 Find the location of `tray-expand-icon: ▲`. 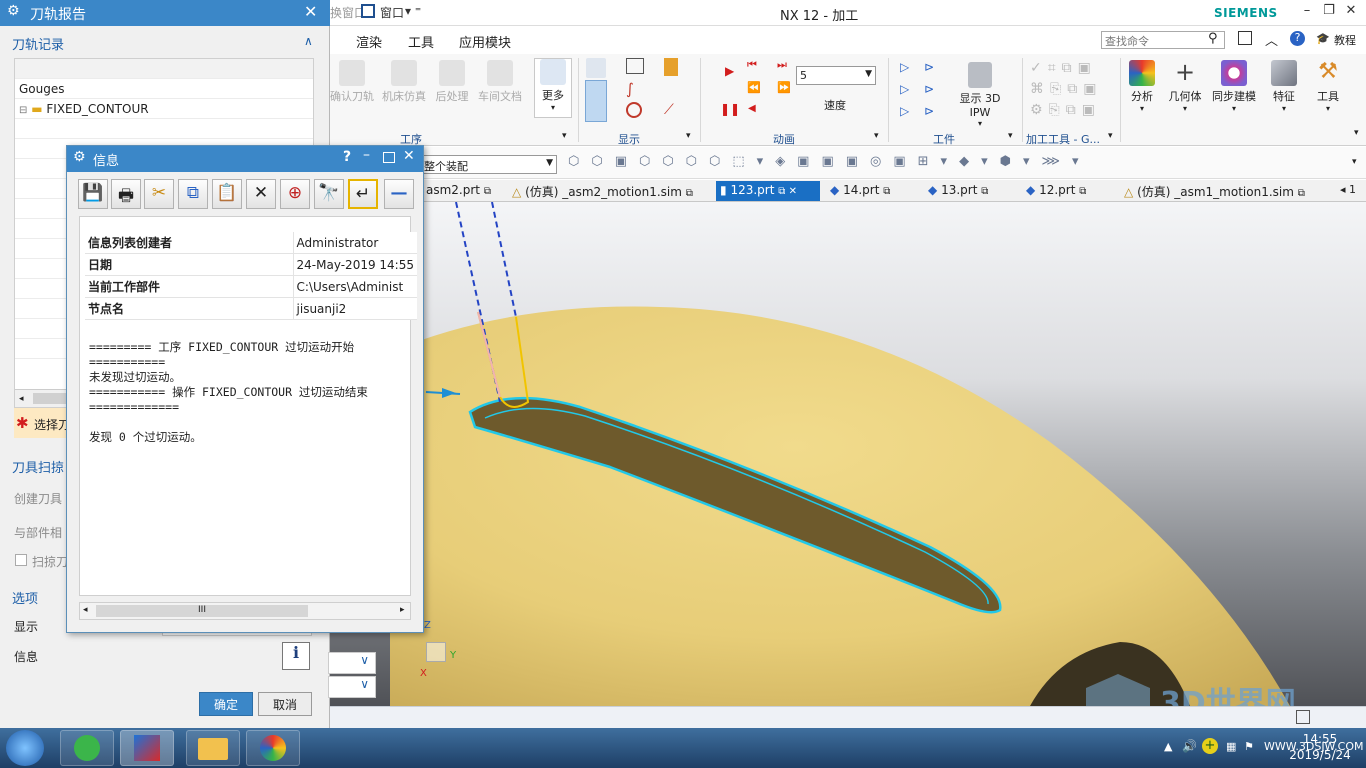

tray-expand-icon: ▲ is located at coordinates (1168, 746).